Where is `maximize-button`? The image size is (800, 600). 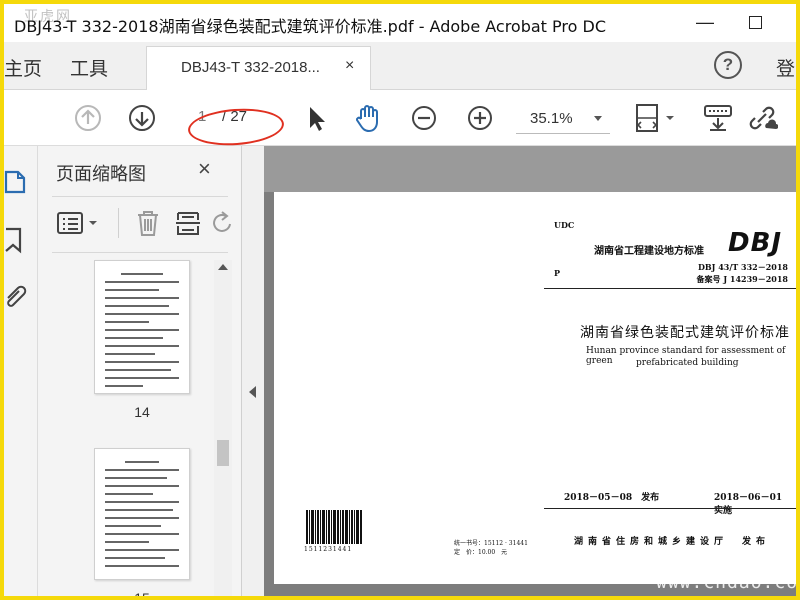 maximize-button is located at coordinates (755, 22).